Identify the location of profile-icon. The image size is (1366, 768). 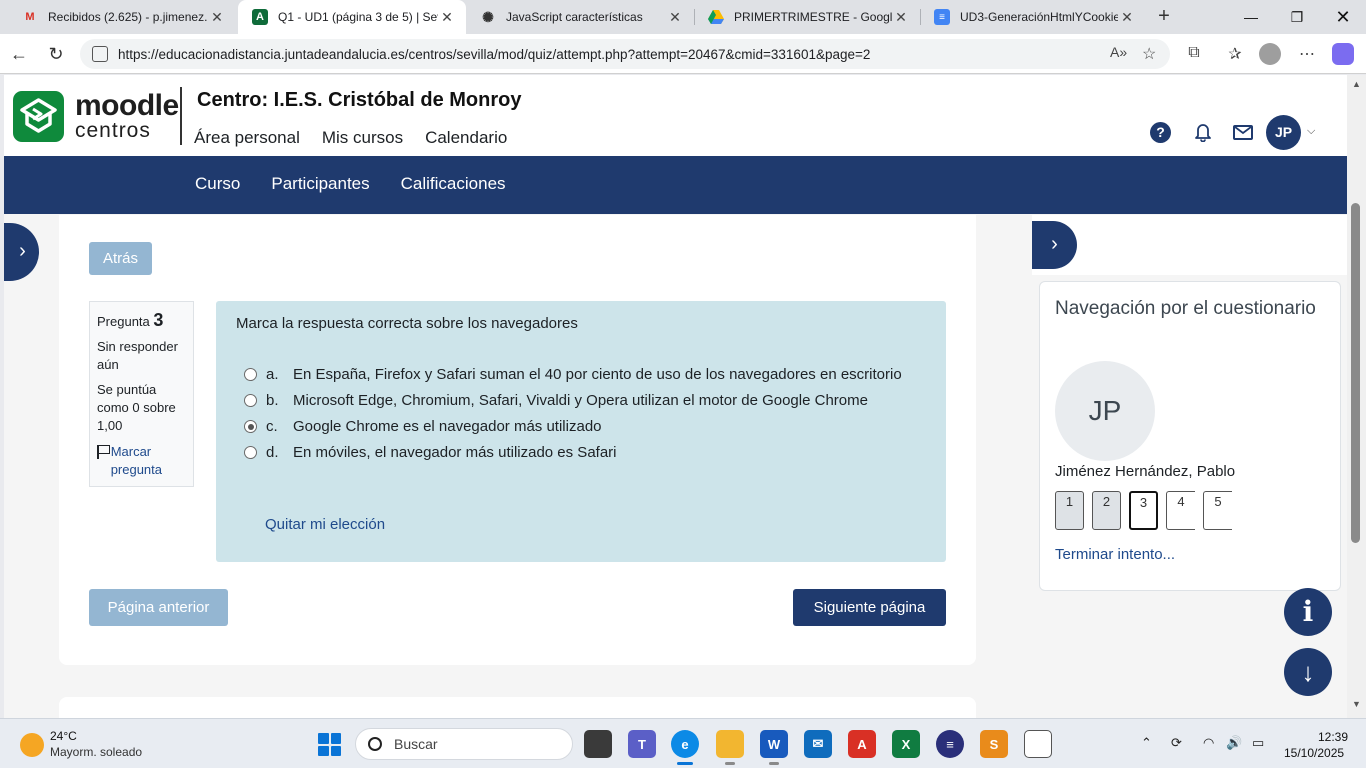
(1270, 54).